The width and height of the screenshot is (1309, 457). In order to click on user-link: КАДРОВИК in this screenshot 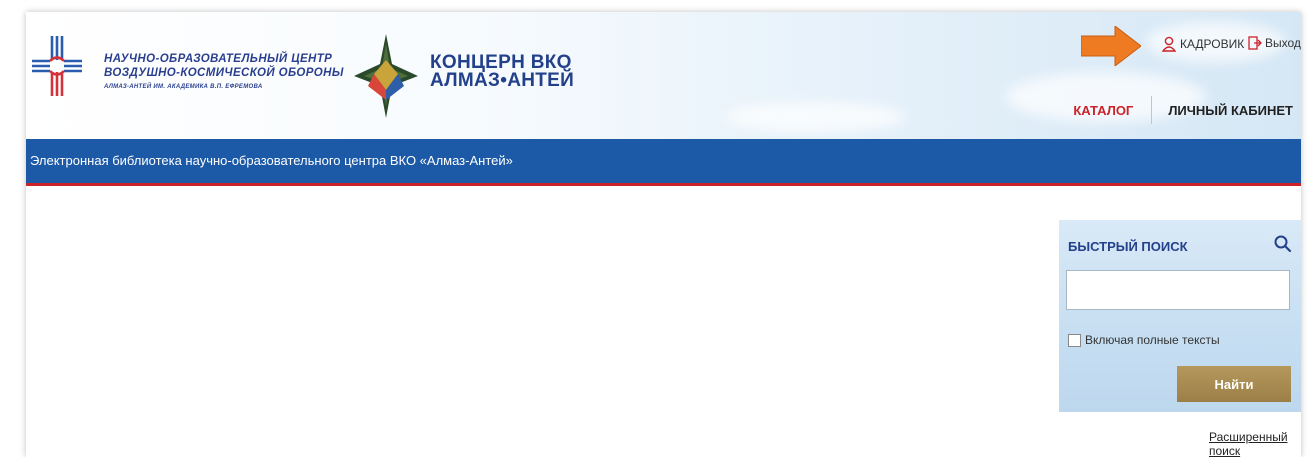, I will do `click(1203, 44)`.